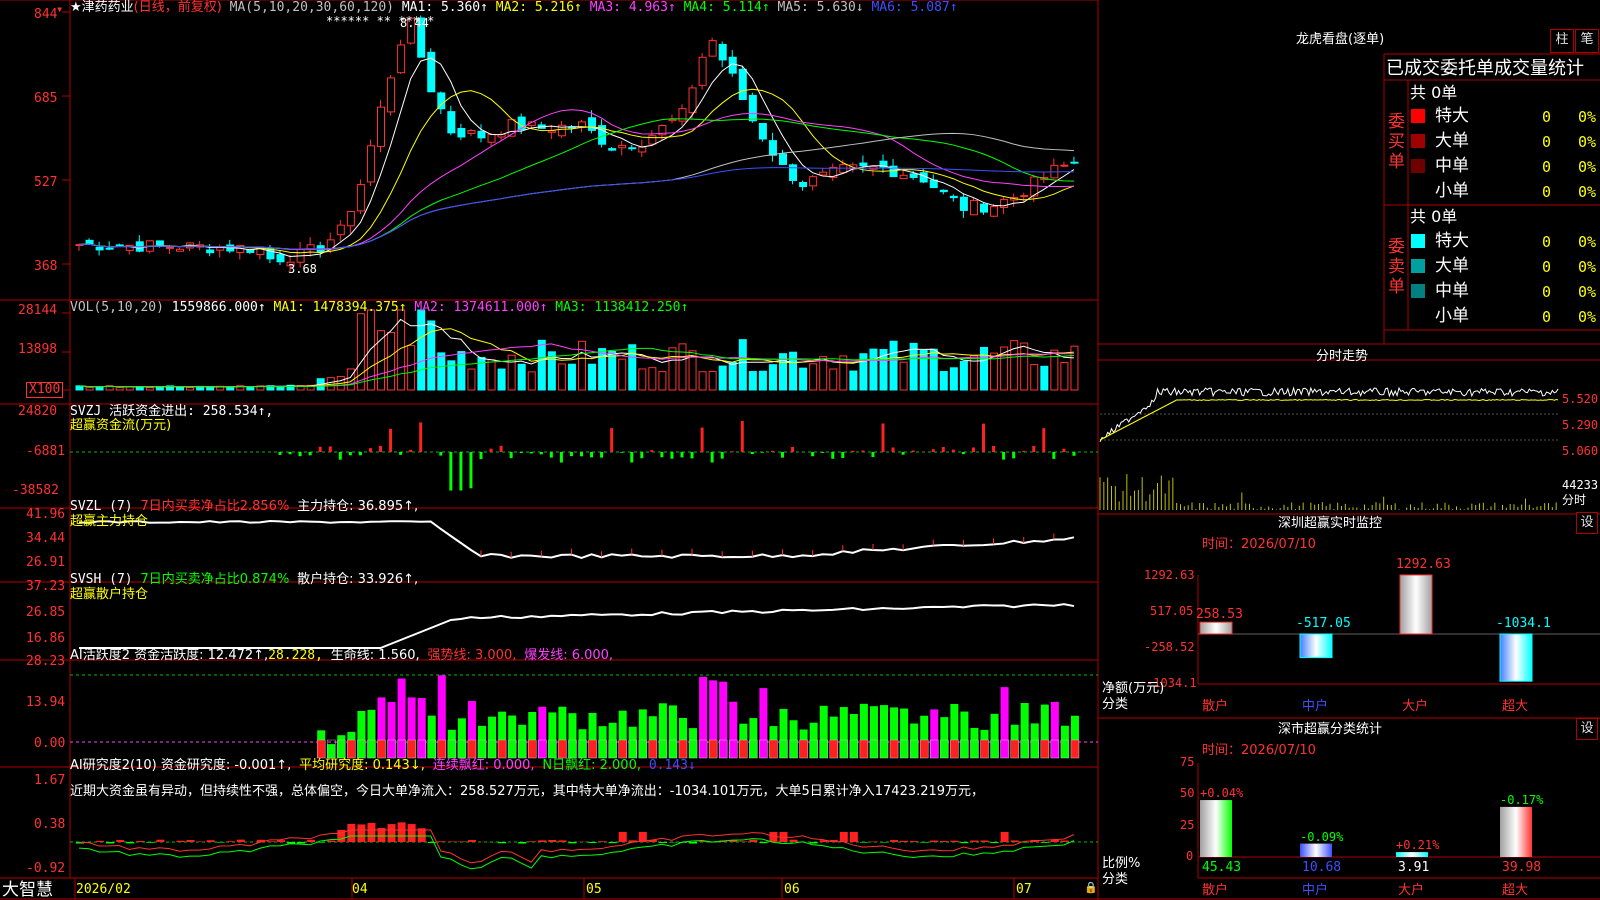 The height and width of the screenshot is (900, 1600). What do you see at coordinates (1259, 750) in the screenshot?
I see `sz-class-time: 时间：2026/07/10` at bounding box center [1259, 750].